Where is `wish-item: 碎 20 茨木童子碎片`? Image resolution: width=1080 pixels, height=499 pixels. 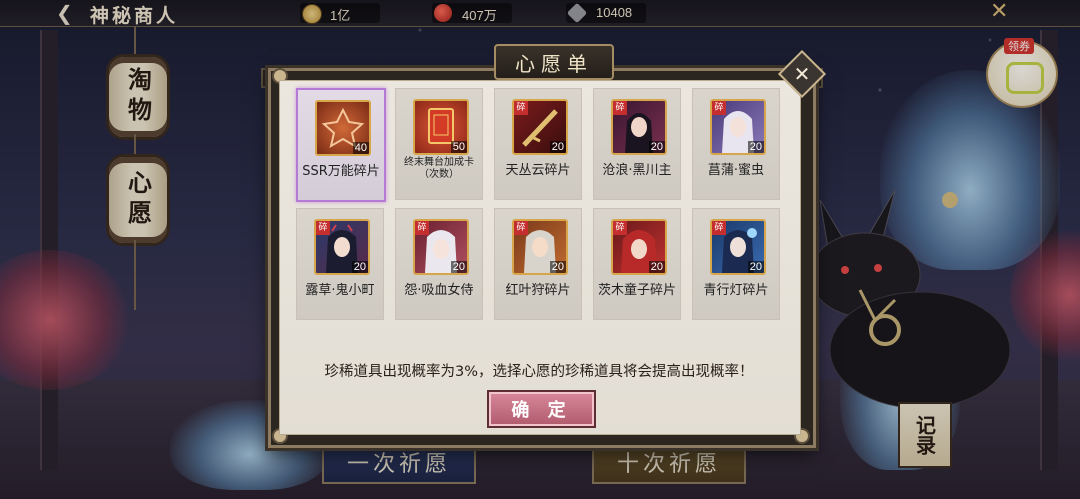 wish-item: 碎 20 茨木童子碎片 is located at coordinates (637, 264).